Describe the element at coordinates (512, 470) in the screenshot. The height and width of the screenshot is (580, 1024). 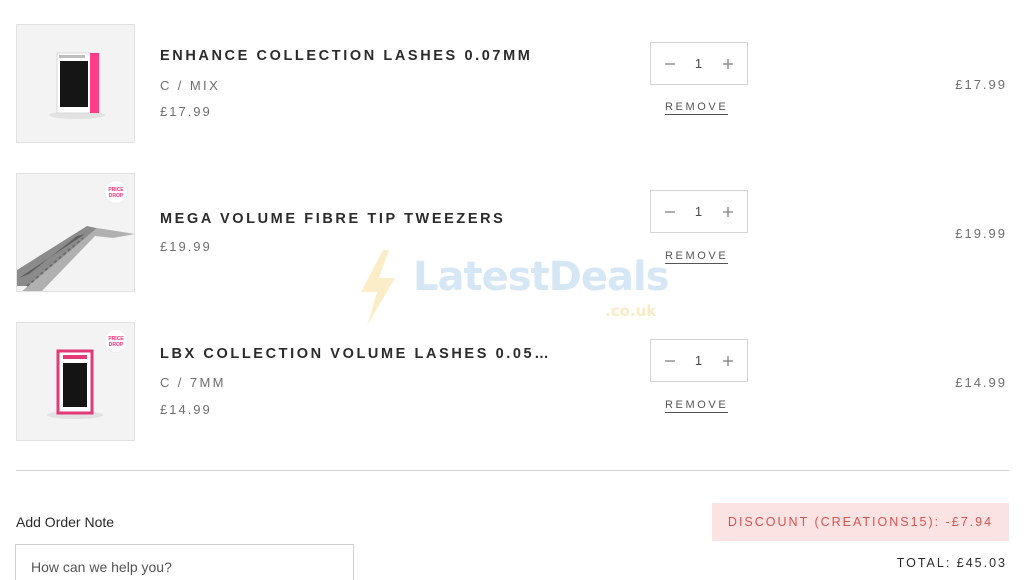
I see `divider` at that location.